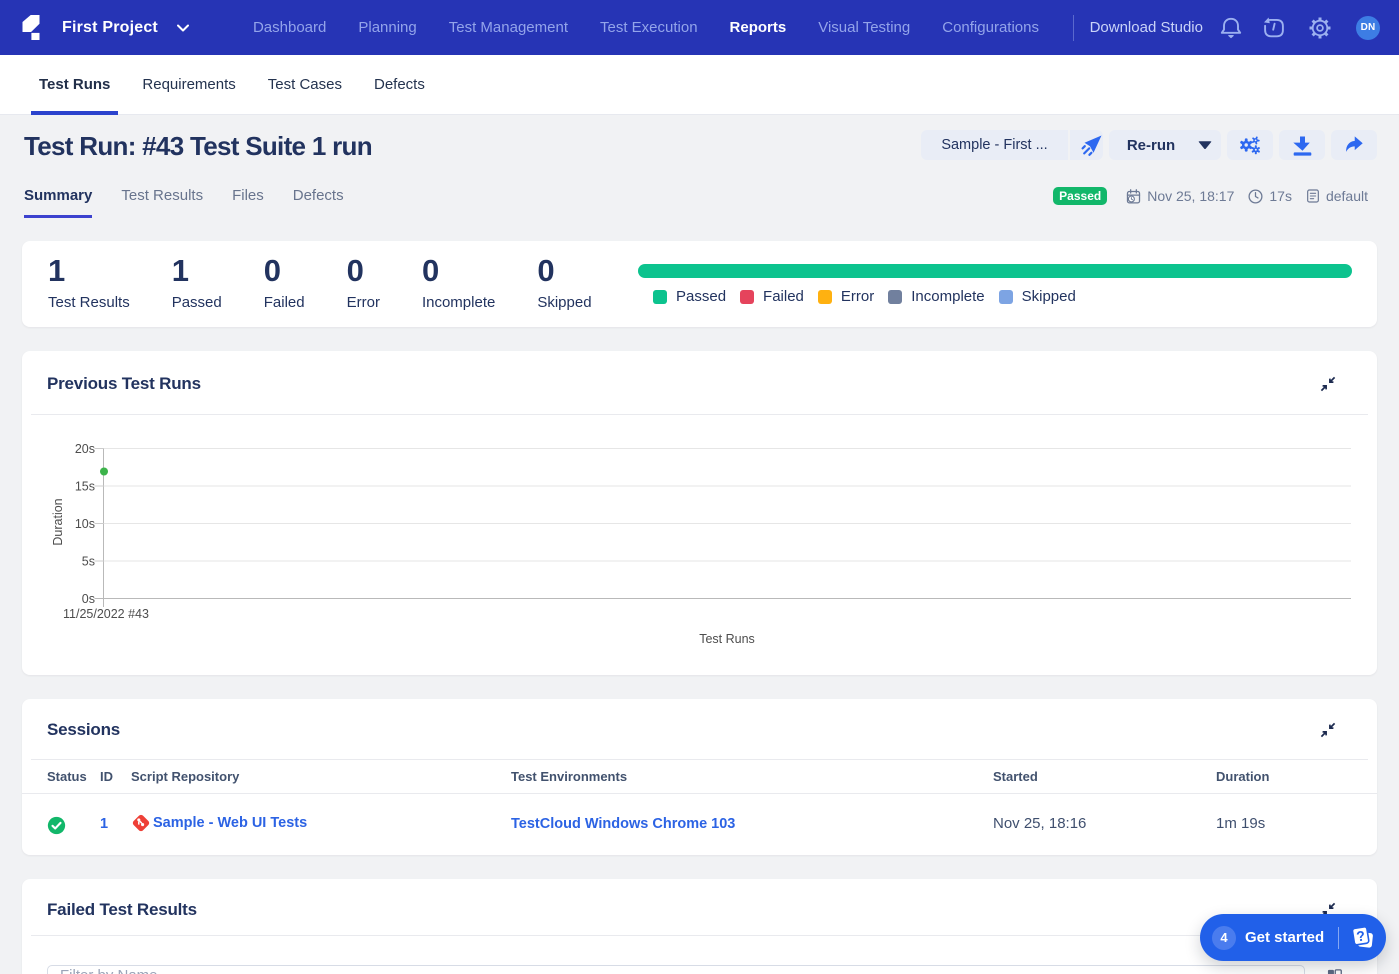  I want to click on svg-text: 5s, so click(88, 562).